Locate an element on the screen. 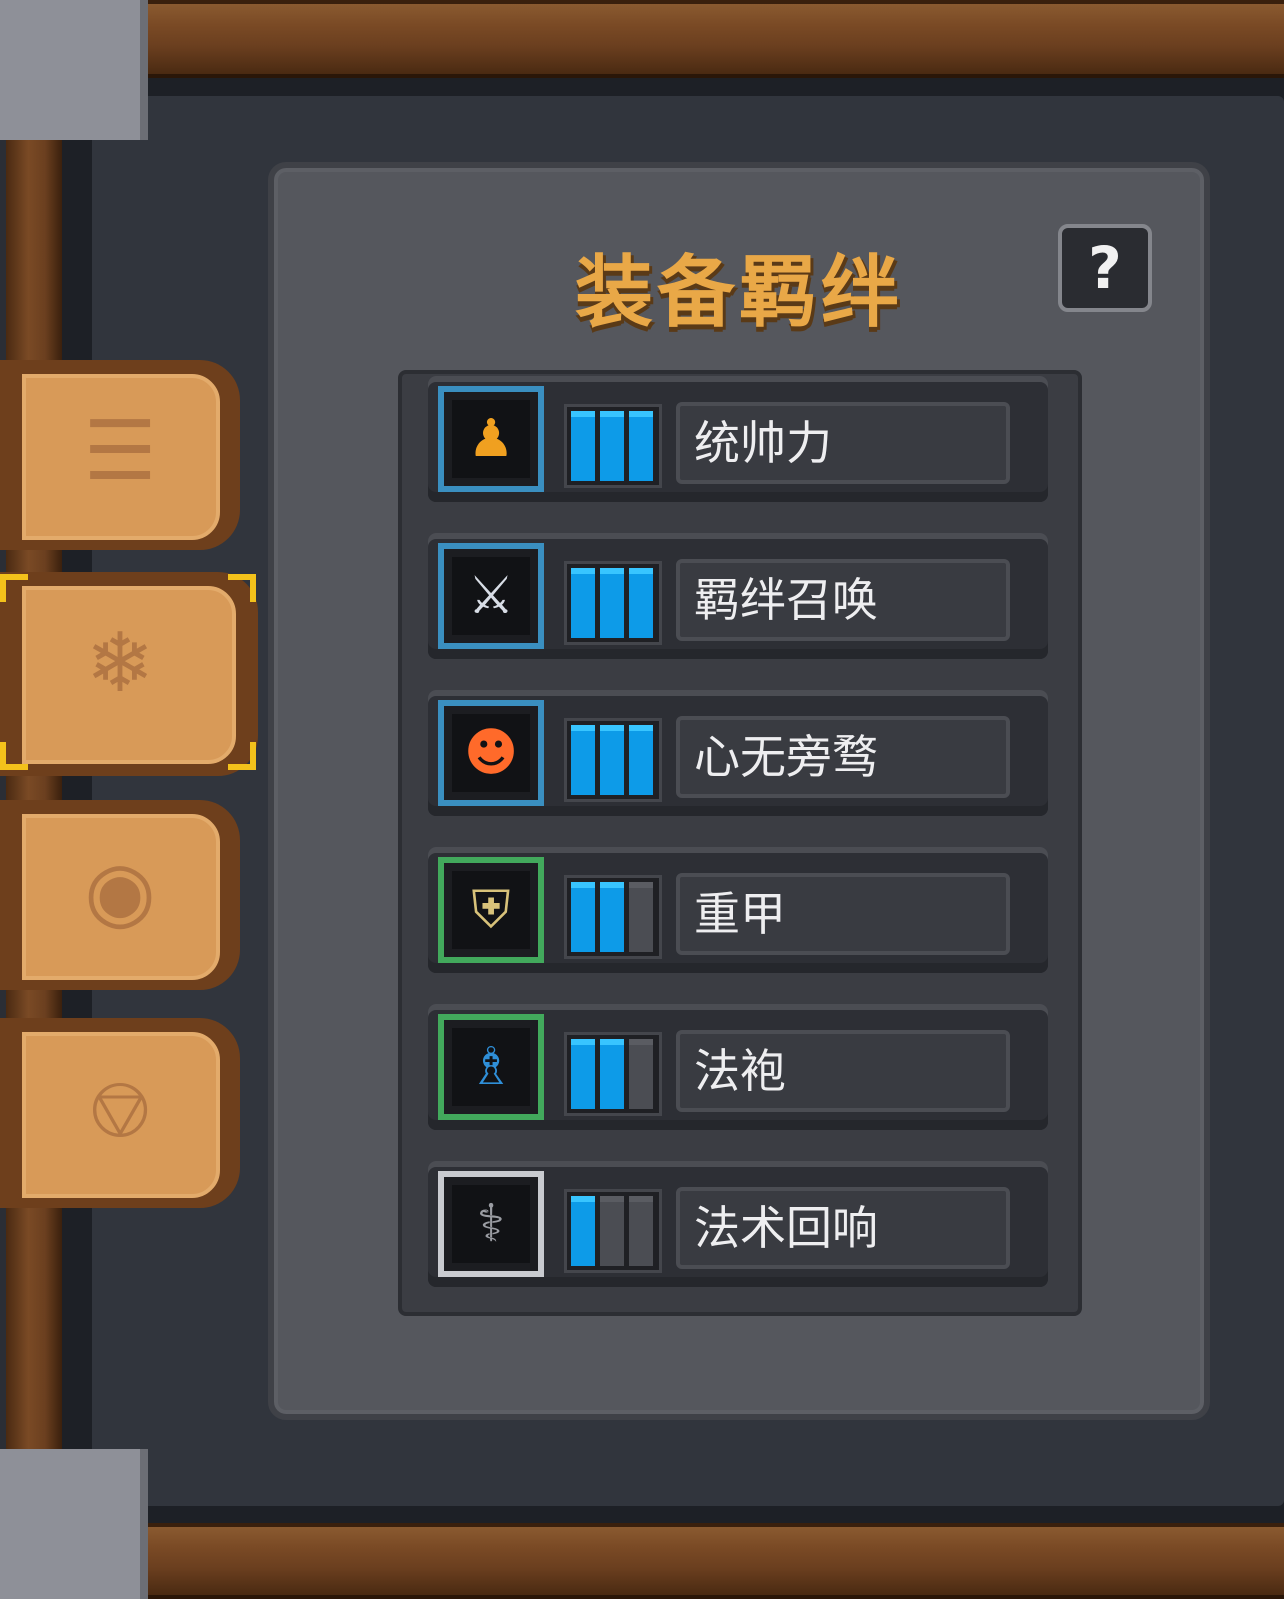  side-tab-gear: ⎊ is located at coordinates (120, 1113).